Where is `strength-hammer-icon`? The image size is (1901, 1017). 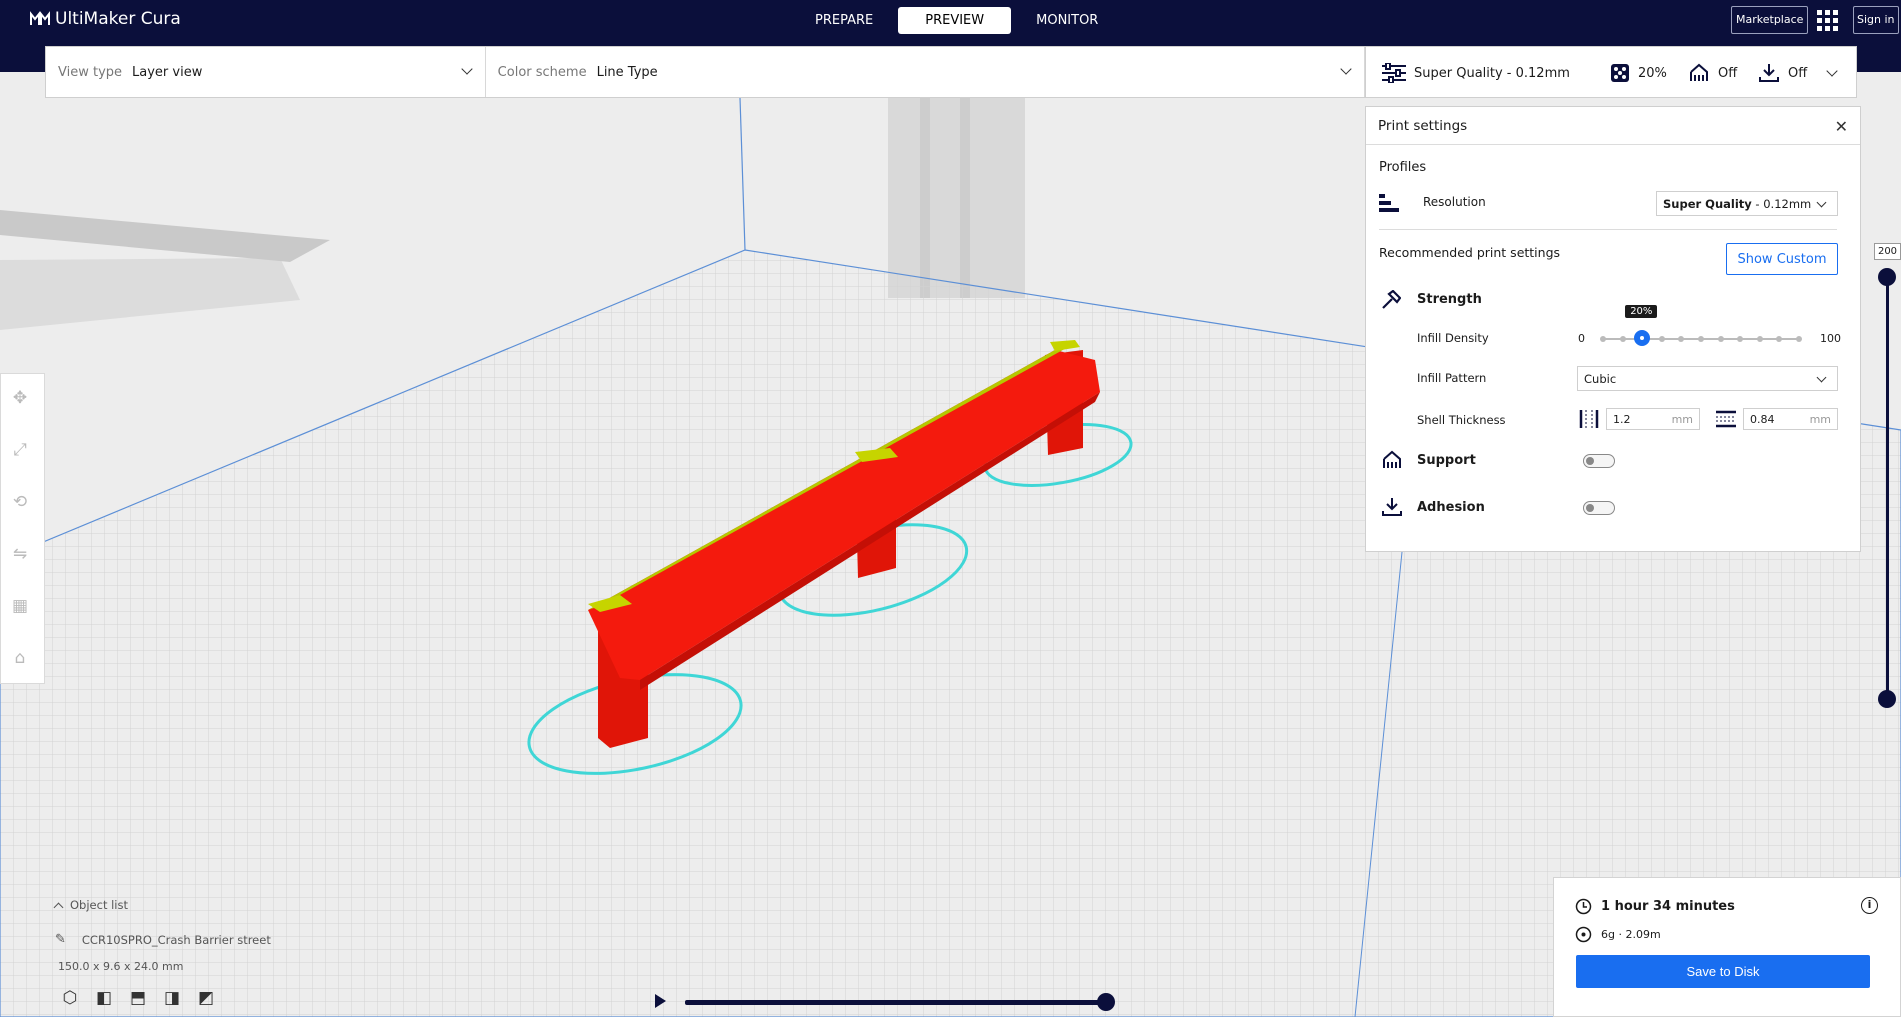 strength-hammer-icon is located at coordinates (1391, 299).